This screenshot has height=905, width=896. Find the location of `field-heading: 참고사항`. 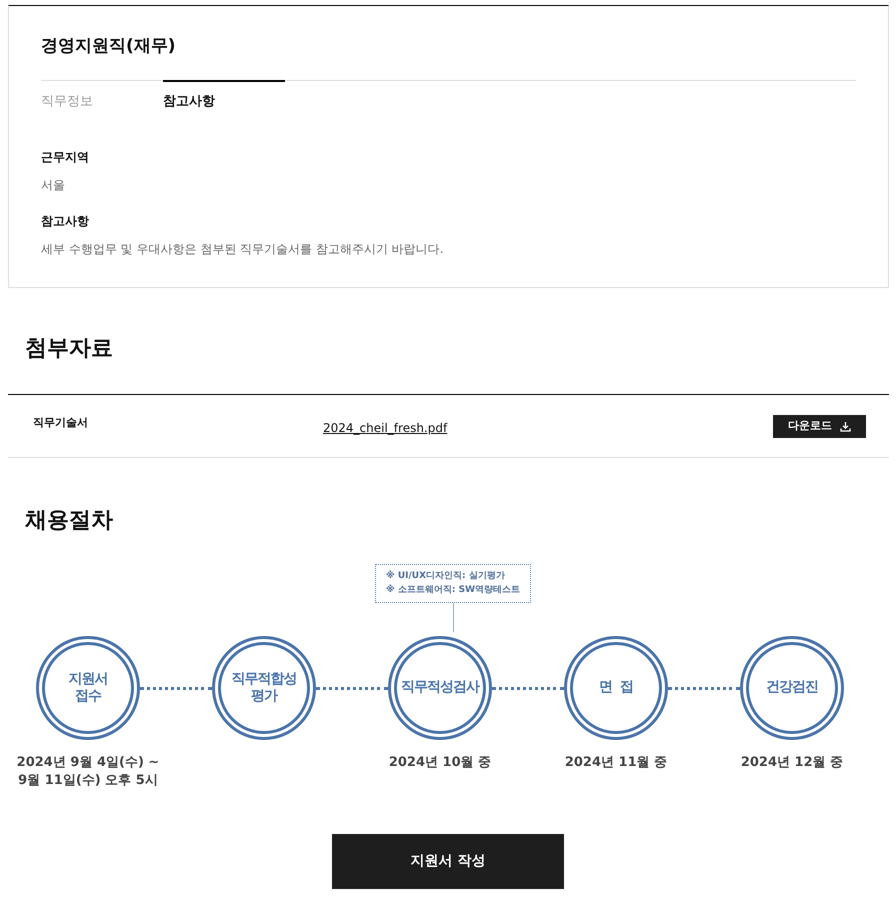

field-heading: 참고사항 is located at coordinates (65, 221).